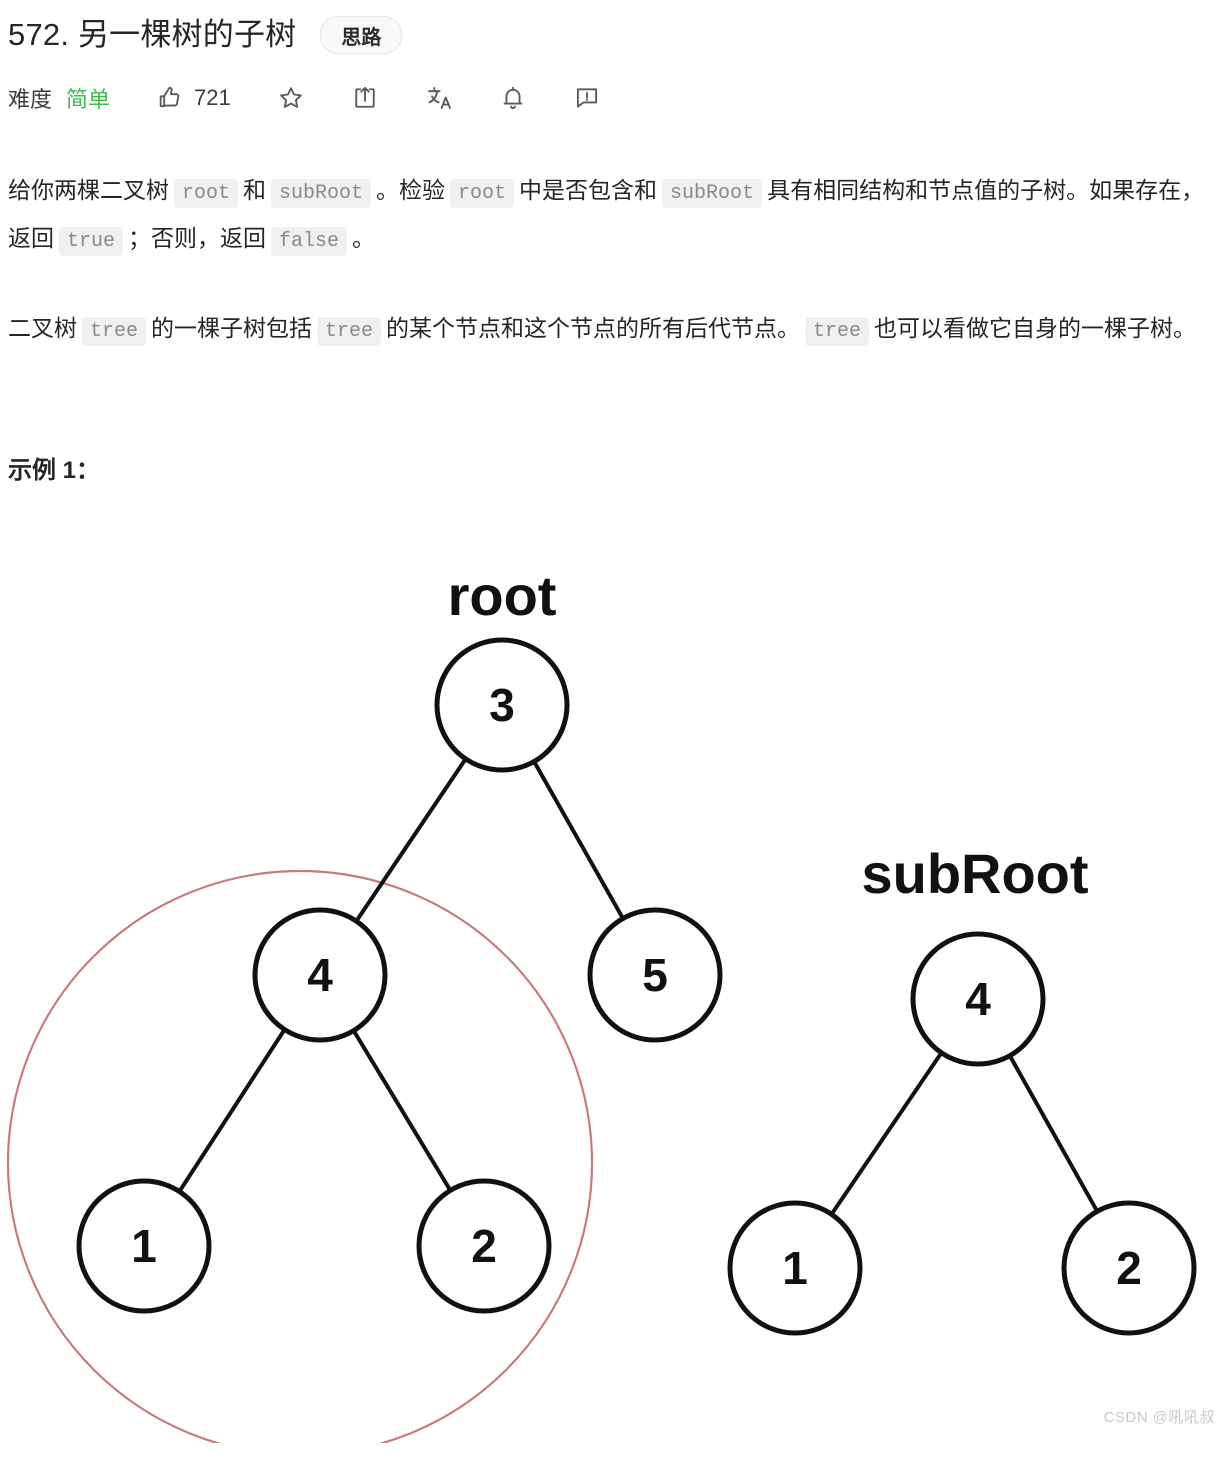 This screenshot has width=1229, height=1463. What do you see at coordinates (974, 873) in the screenshot?
I see `subroot-tree-label: subRoot` at bounding box center [974, 873].